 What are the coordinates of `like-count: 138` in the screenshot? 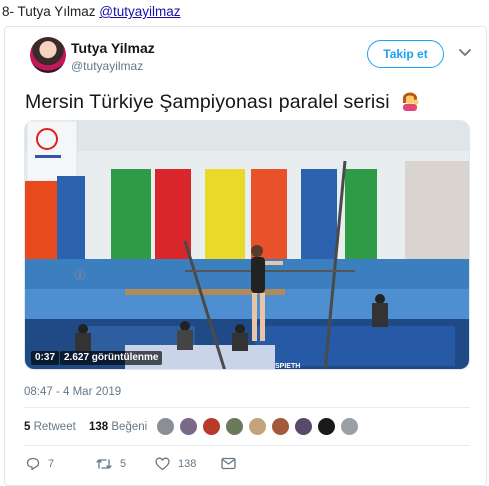 It's located at (98, 427).